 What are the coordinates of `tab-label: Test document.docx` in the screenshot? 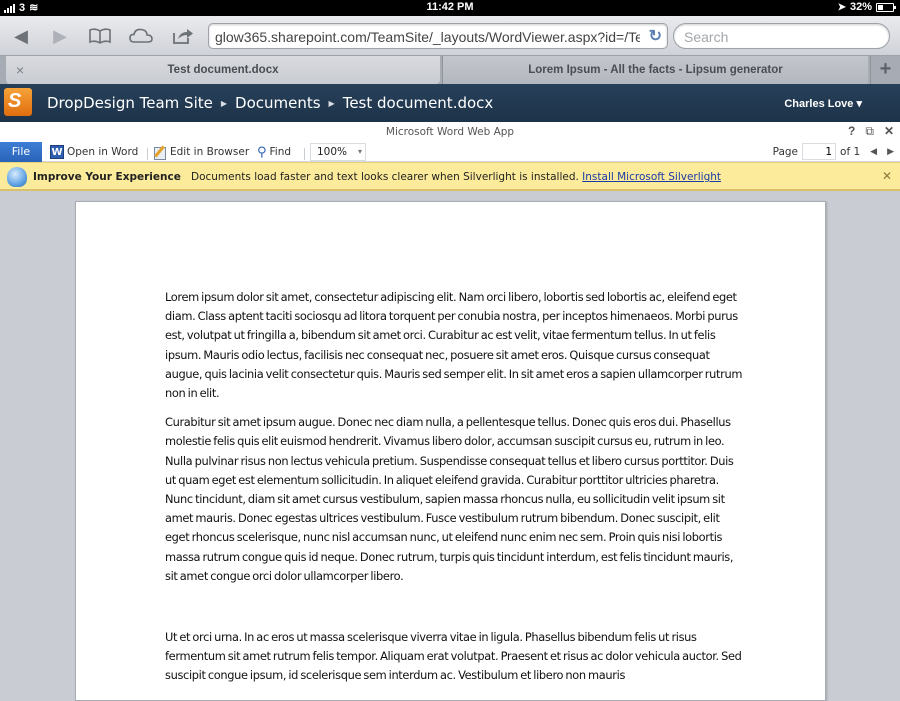 It's located at (223, 70).